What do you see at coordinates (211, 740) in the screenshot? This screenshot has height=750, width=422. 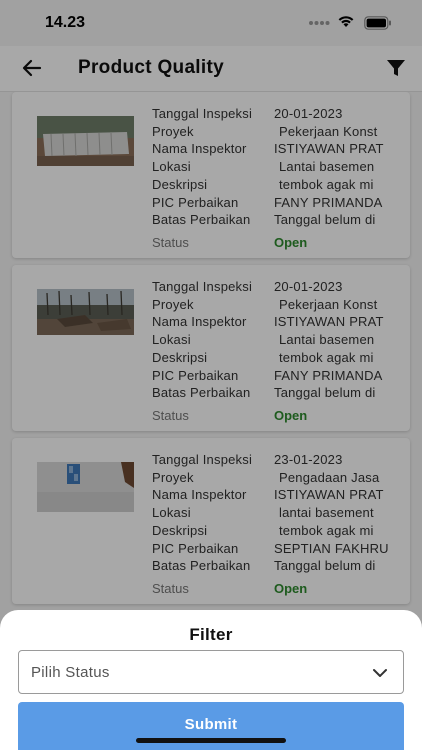 I see `home-indicator` at bounding box center [211, 740].